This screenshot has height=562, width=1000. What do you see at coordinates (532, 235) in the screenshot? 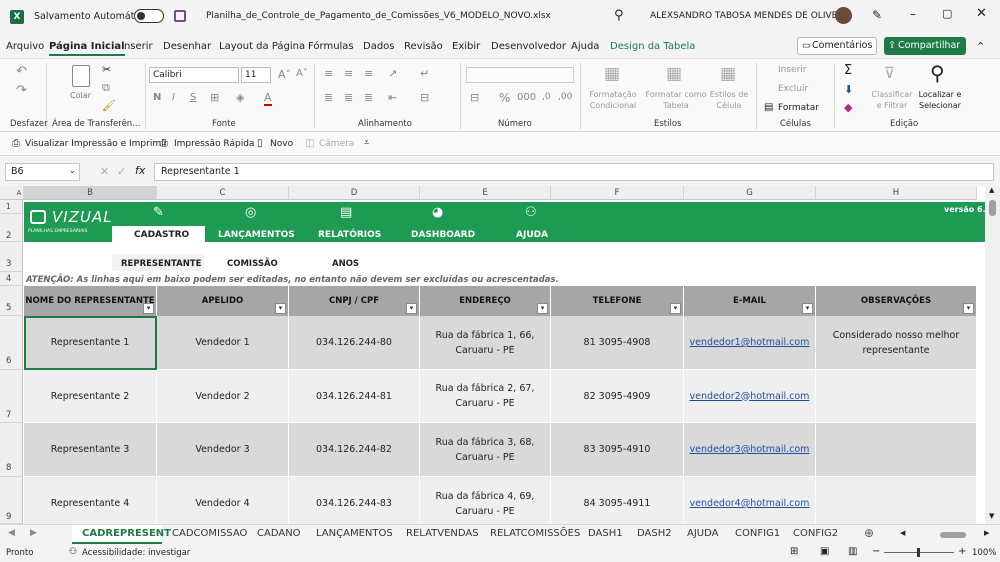
I see `nav-ajuda-label: AJUDA` at bounding box center [532, 235].